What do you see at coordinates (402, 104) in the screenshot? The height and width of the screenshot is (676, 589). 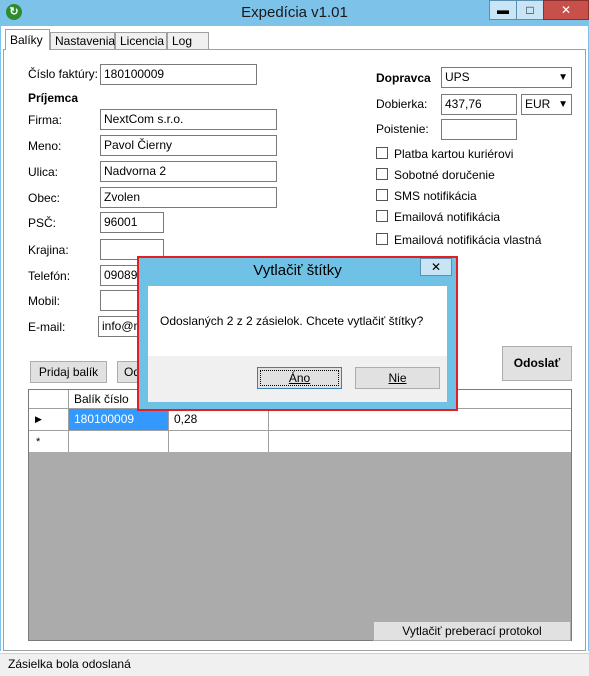 I see `cod-label: Dobierka:` at bounding box center [402, 104].